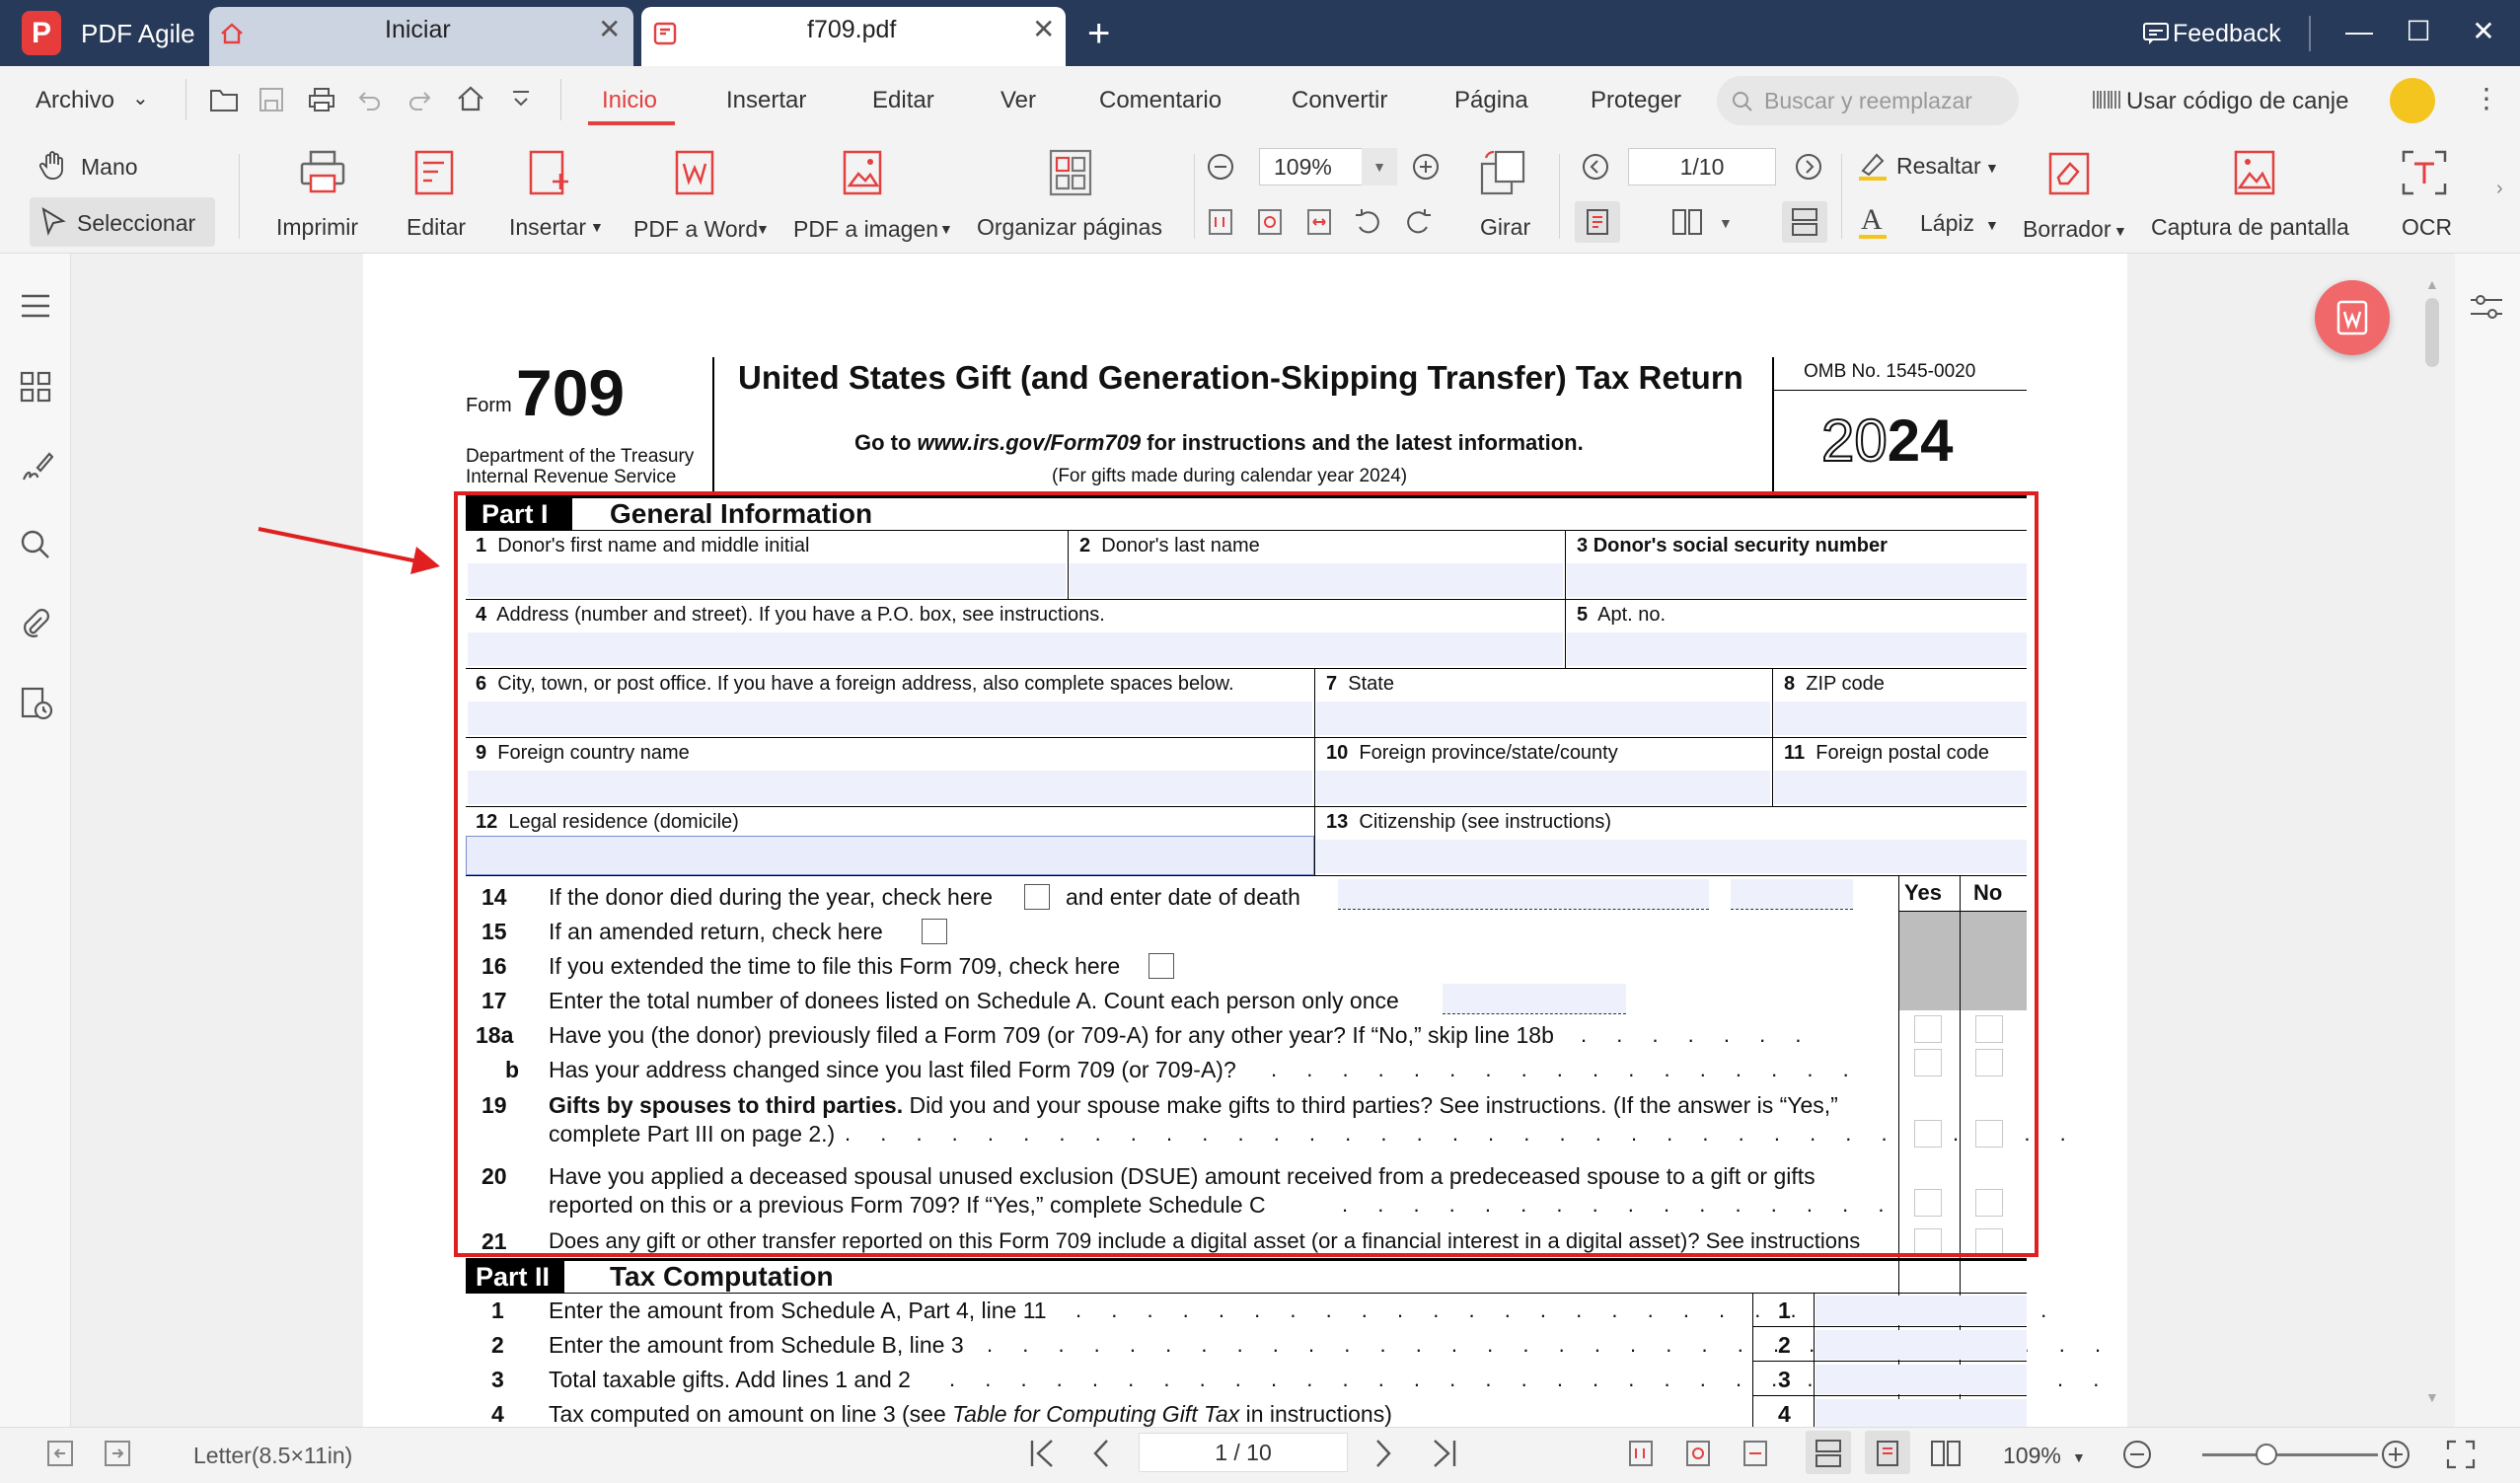  What do you see at coordinates (2069, 173) in the screenshot?
I see `eraser-icon` at bounding box center [2069, 173].